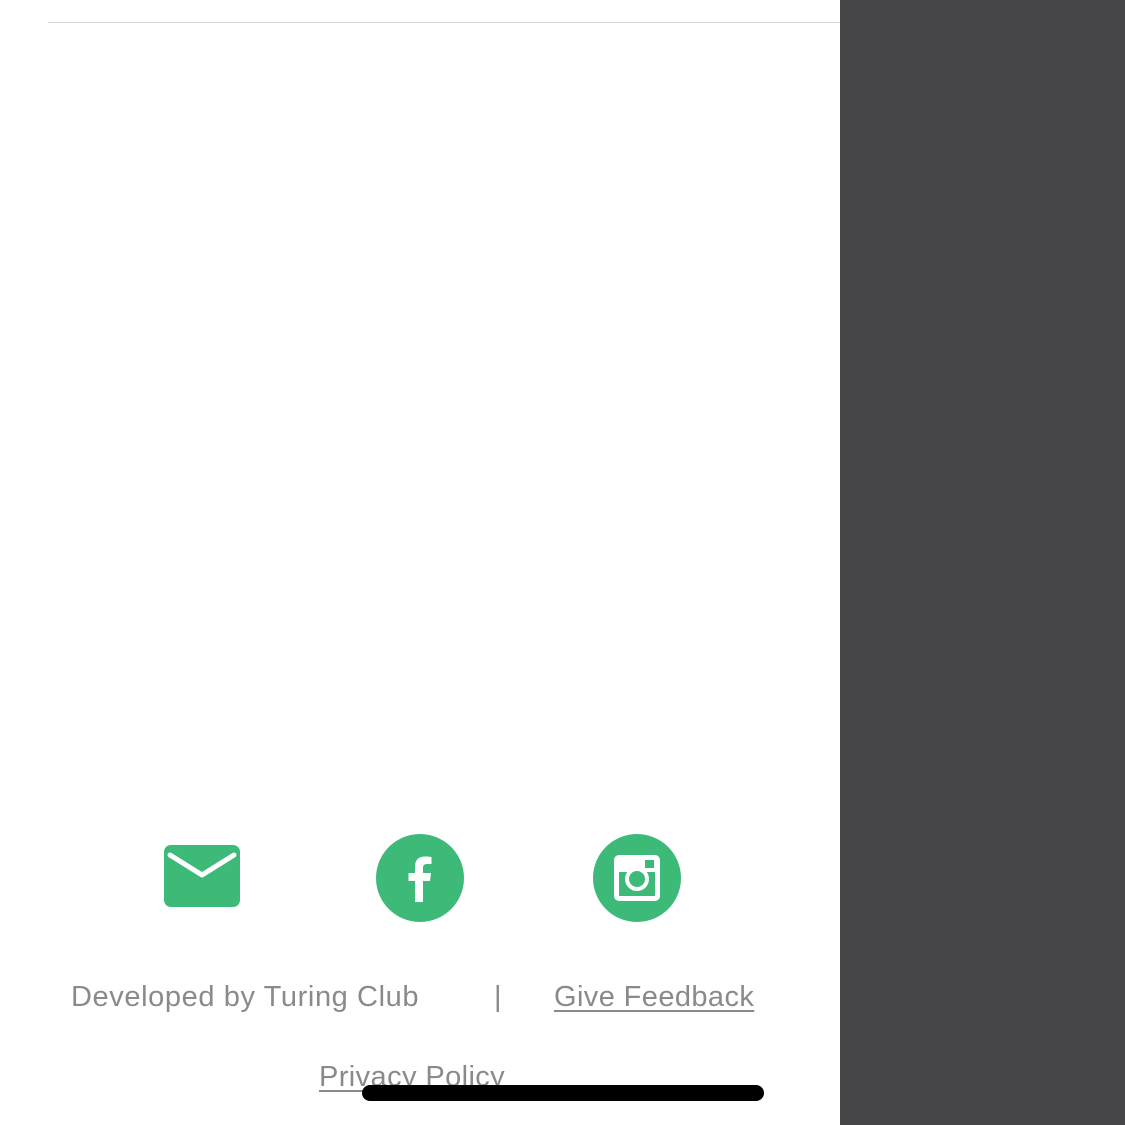 Image resolution: width=1125 pixels, height=1125 pixels. Describe the element at coordinates (245, 997) in the screenshot. I see `developer-credit: Developed by Turing Club` at that location.